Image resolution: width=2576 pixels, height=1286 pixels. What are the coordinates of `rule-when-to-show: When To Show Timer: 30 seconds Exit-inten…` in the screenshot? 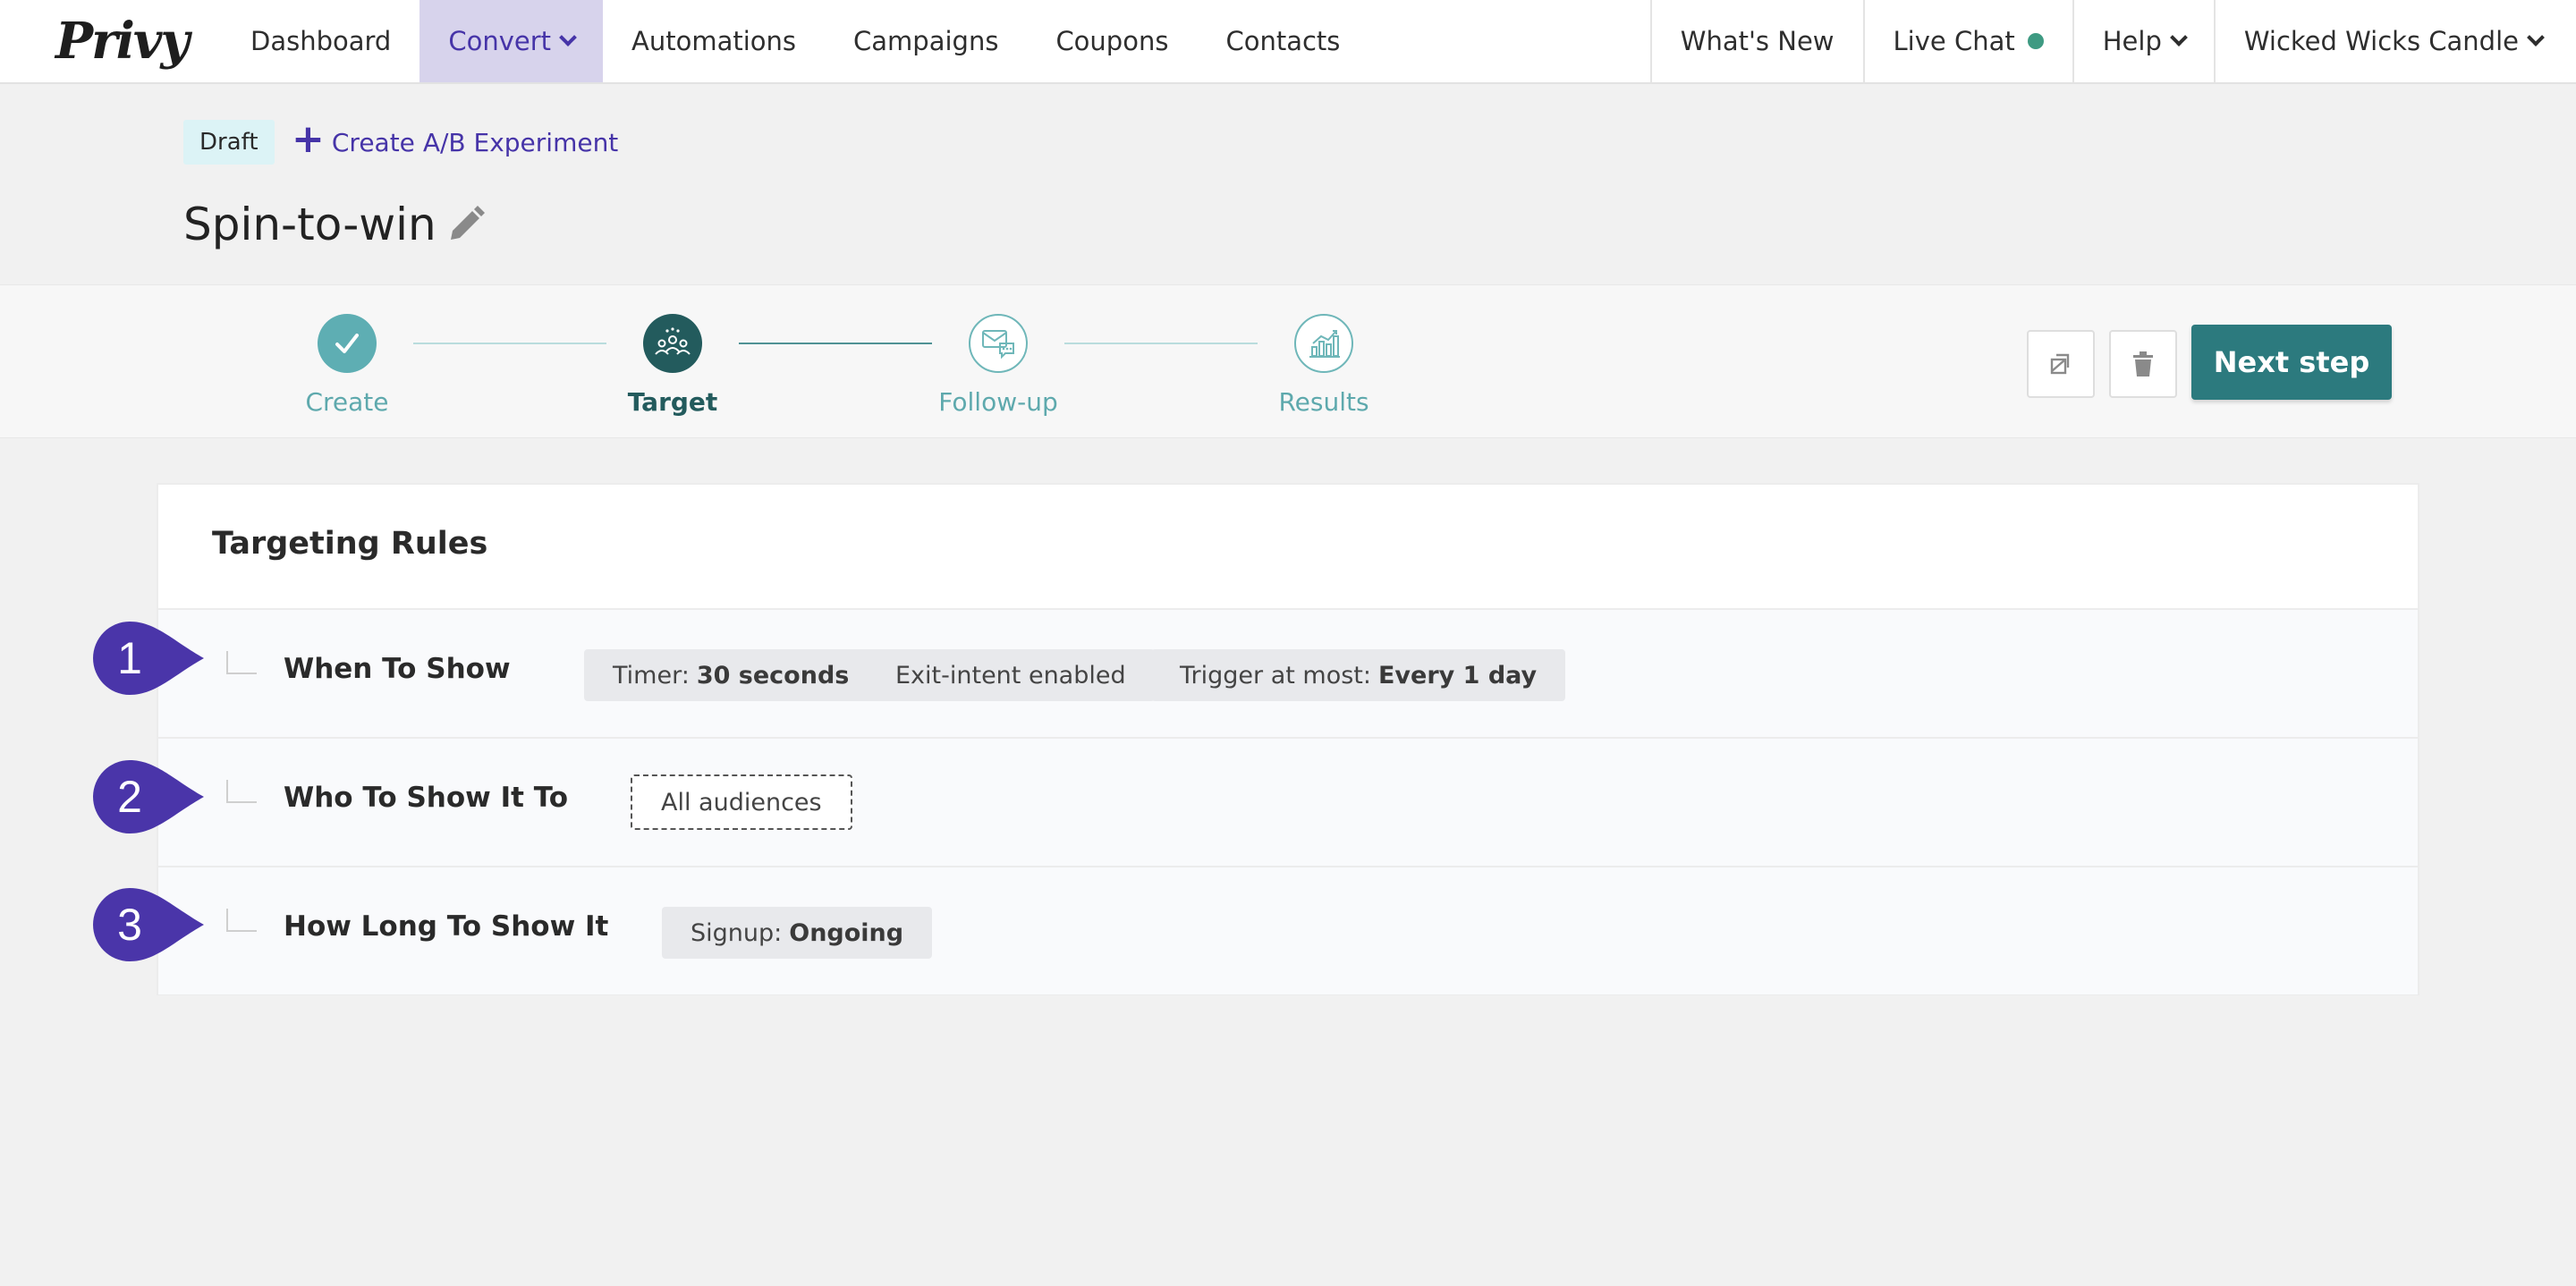 It's located at (1288, 672).